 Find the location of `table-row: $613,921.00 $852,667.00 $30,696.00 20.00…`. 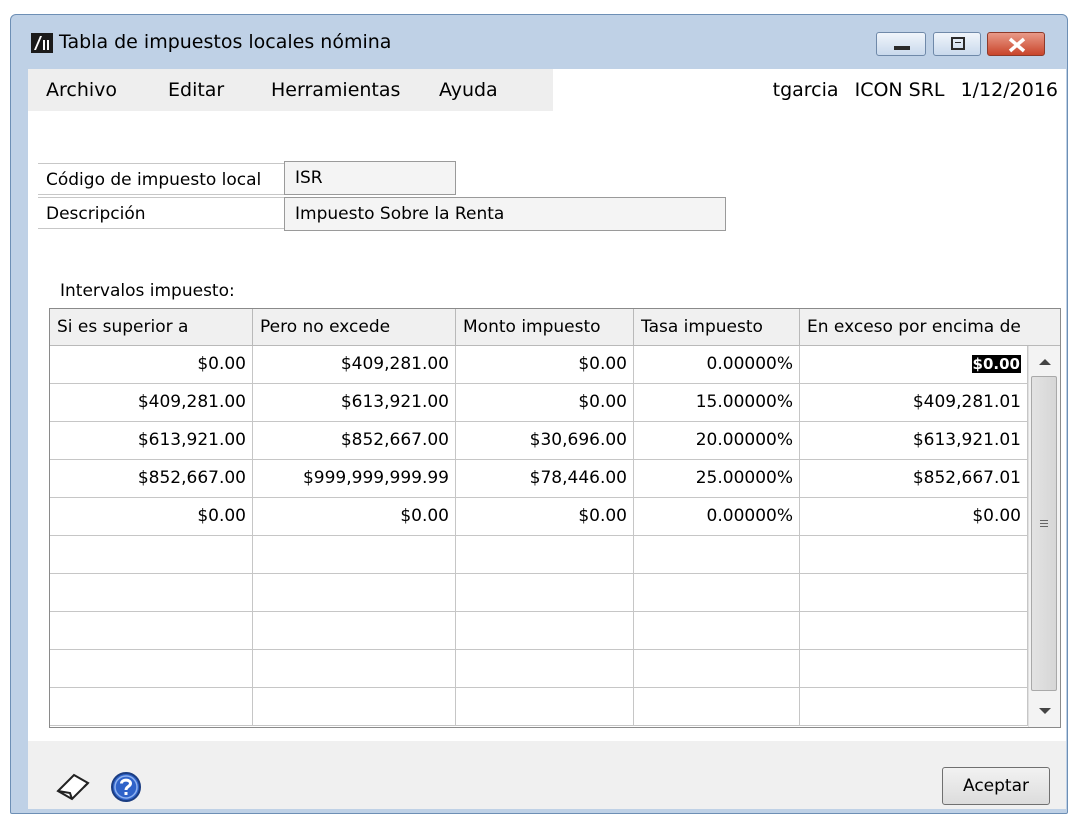

table-row: $613,921.00 $852,667.00 $30,696.00 20.00… is located at coordinates (539, 441).